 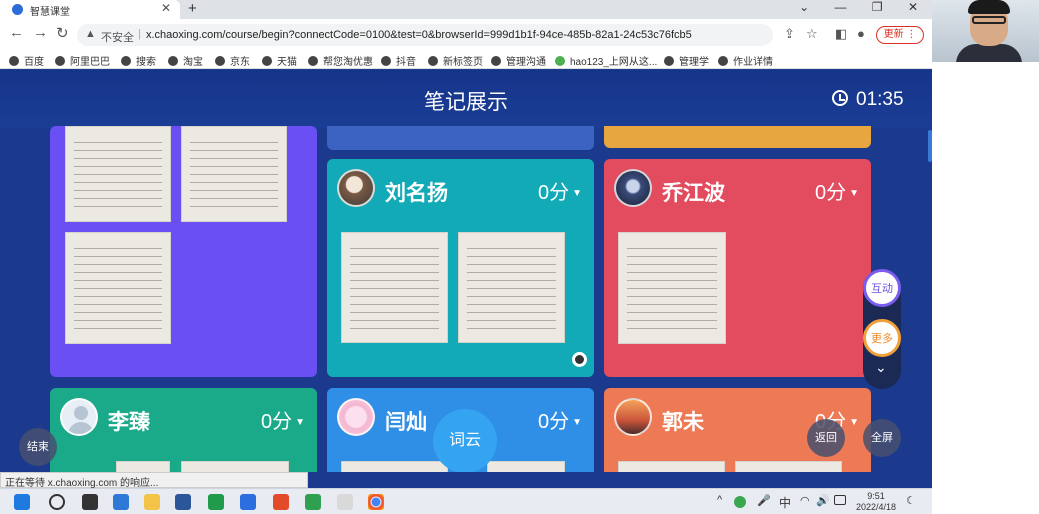 I want to click on back-arrow-icon: ←, so click(x=16, y=32).